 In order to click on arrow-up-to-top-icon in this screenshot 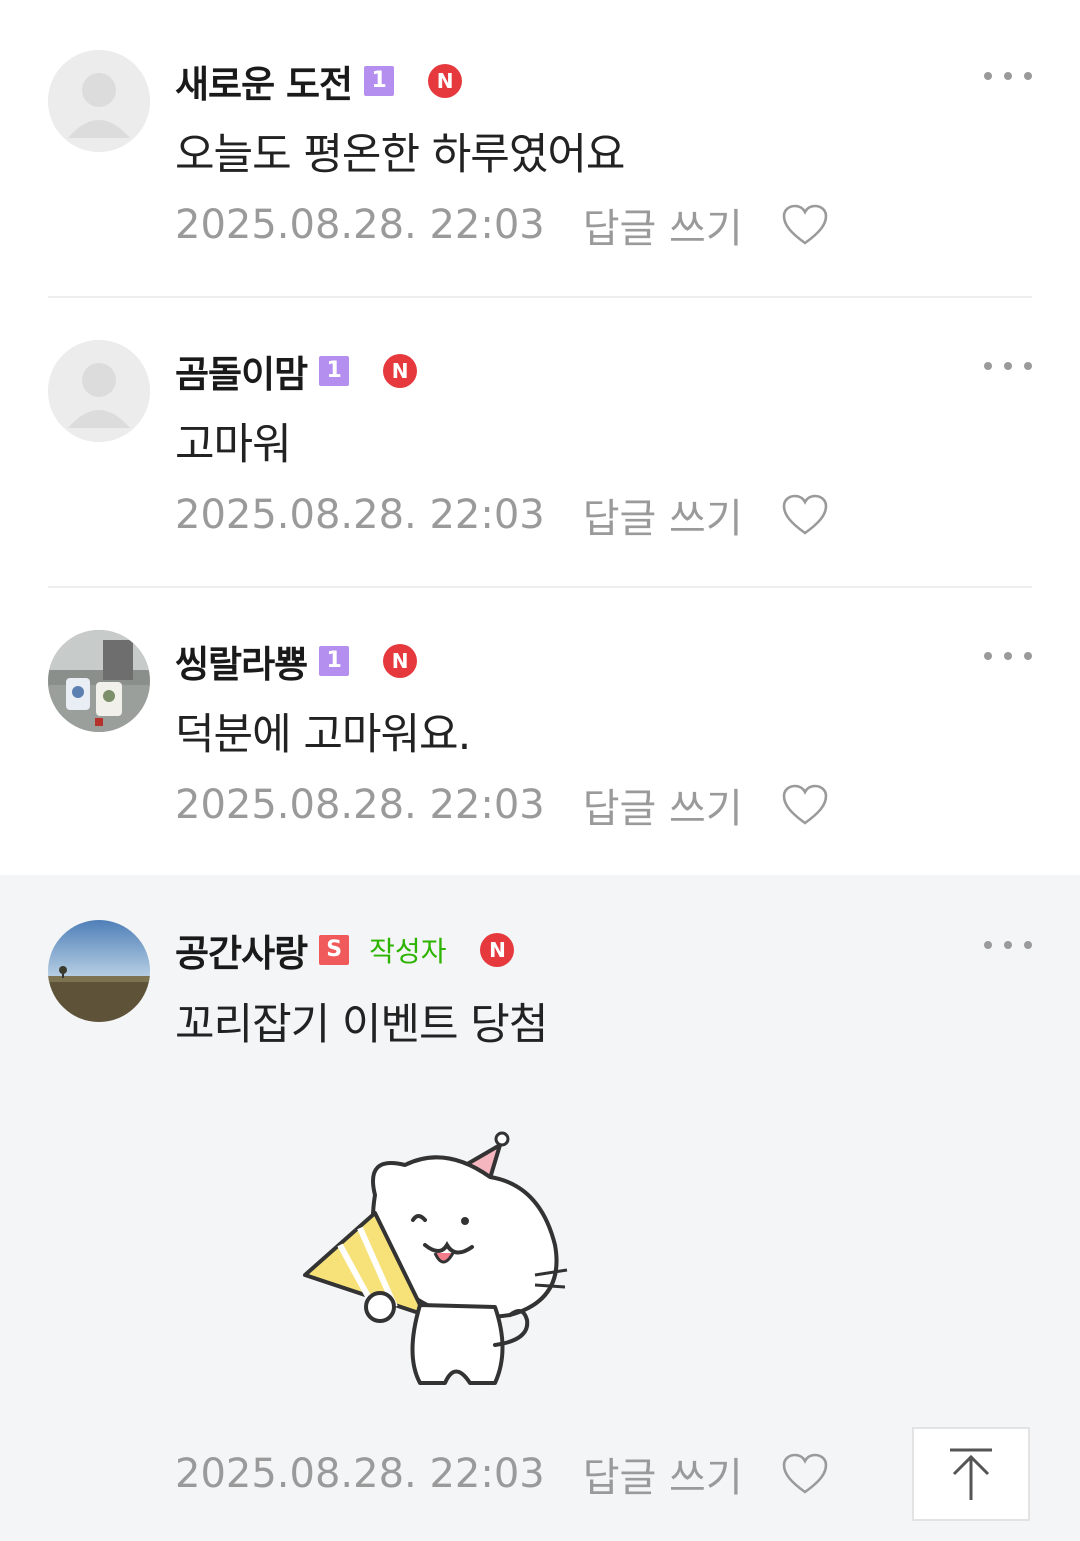, I will do `click(971, 1474)`.